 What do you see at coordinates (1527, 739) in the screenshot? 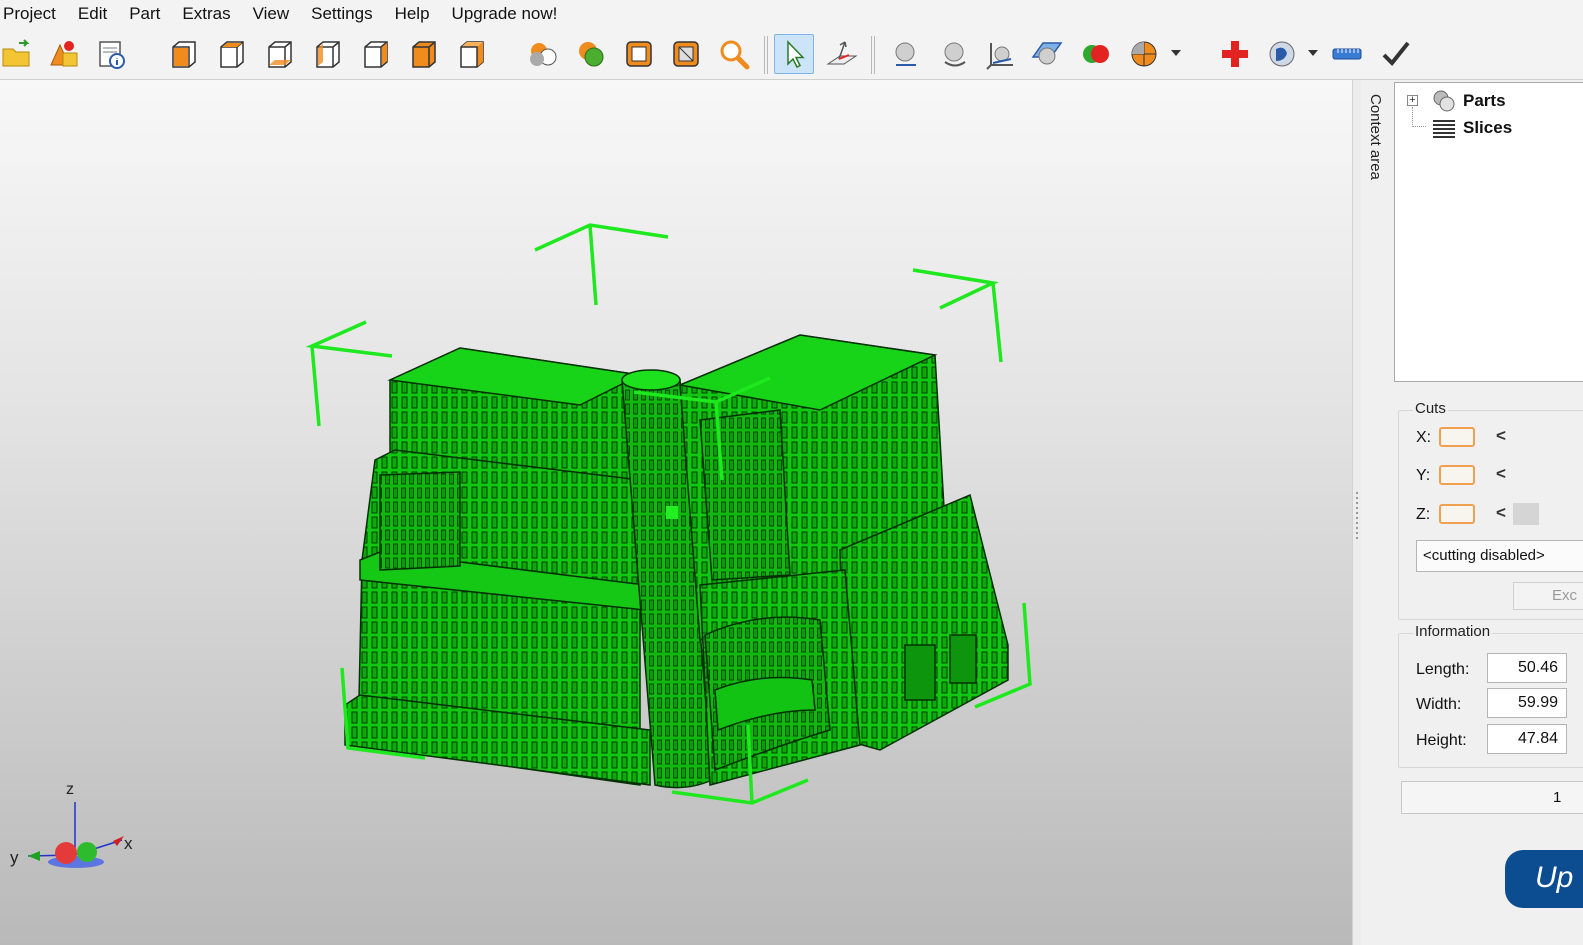
I see `height-value: 47.84` at bounding box center [1527, 739].